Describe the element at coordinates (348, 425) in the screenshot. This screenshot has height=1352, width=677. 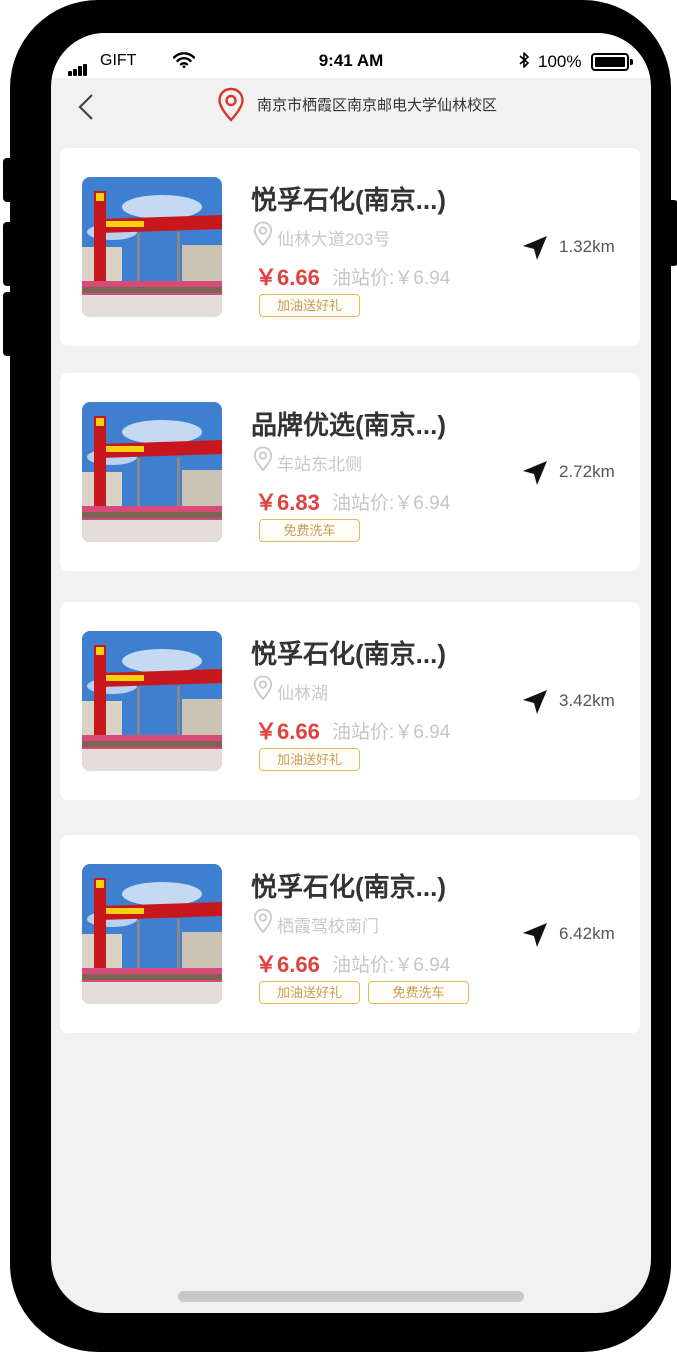
I see `station-name: 品牌优选(南京...)` at that location.